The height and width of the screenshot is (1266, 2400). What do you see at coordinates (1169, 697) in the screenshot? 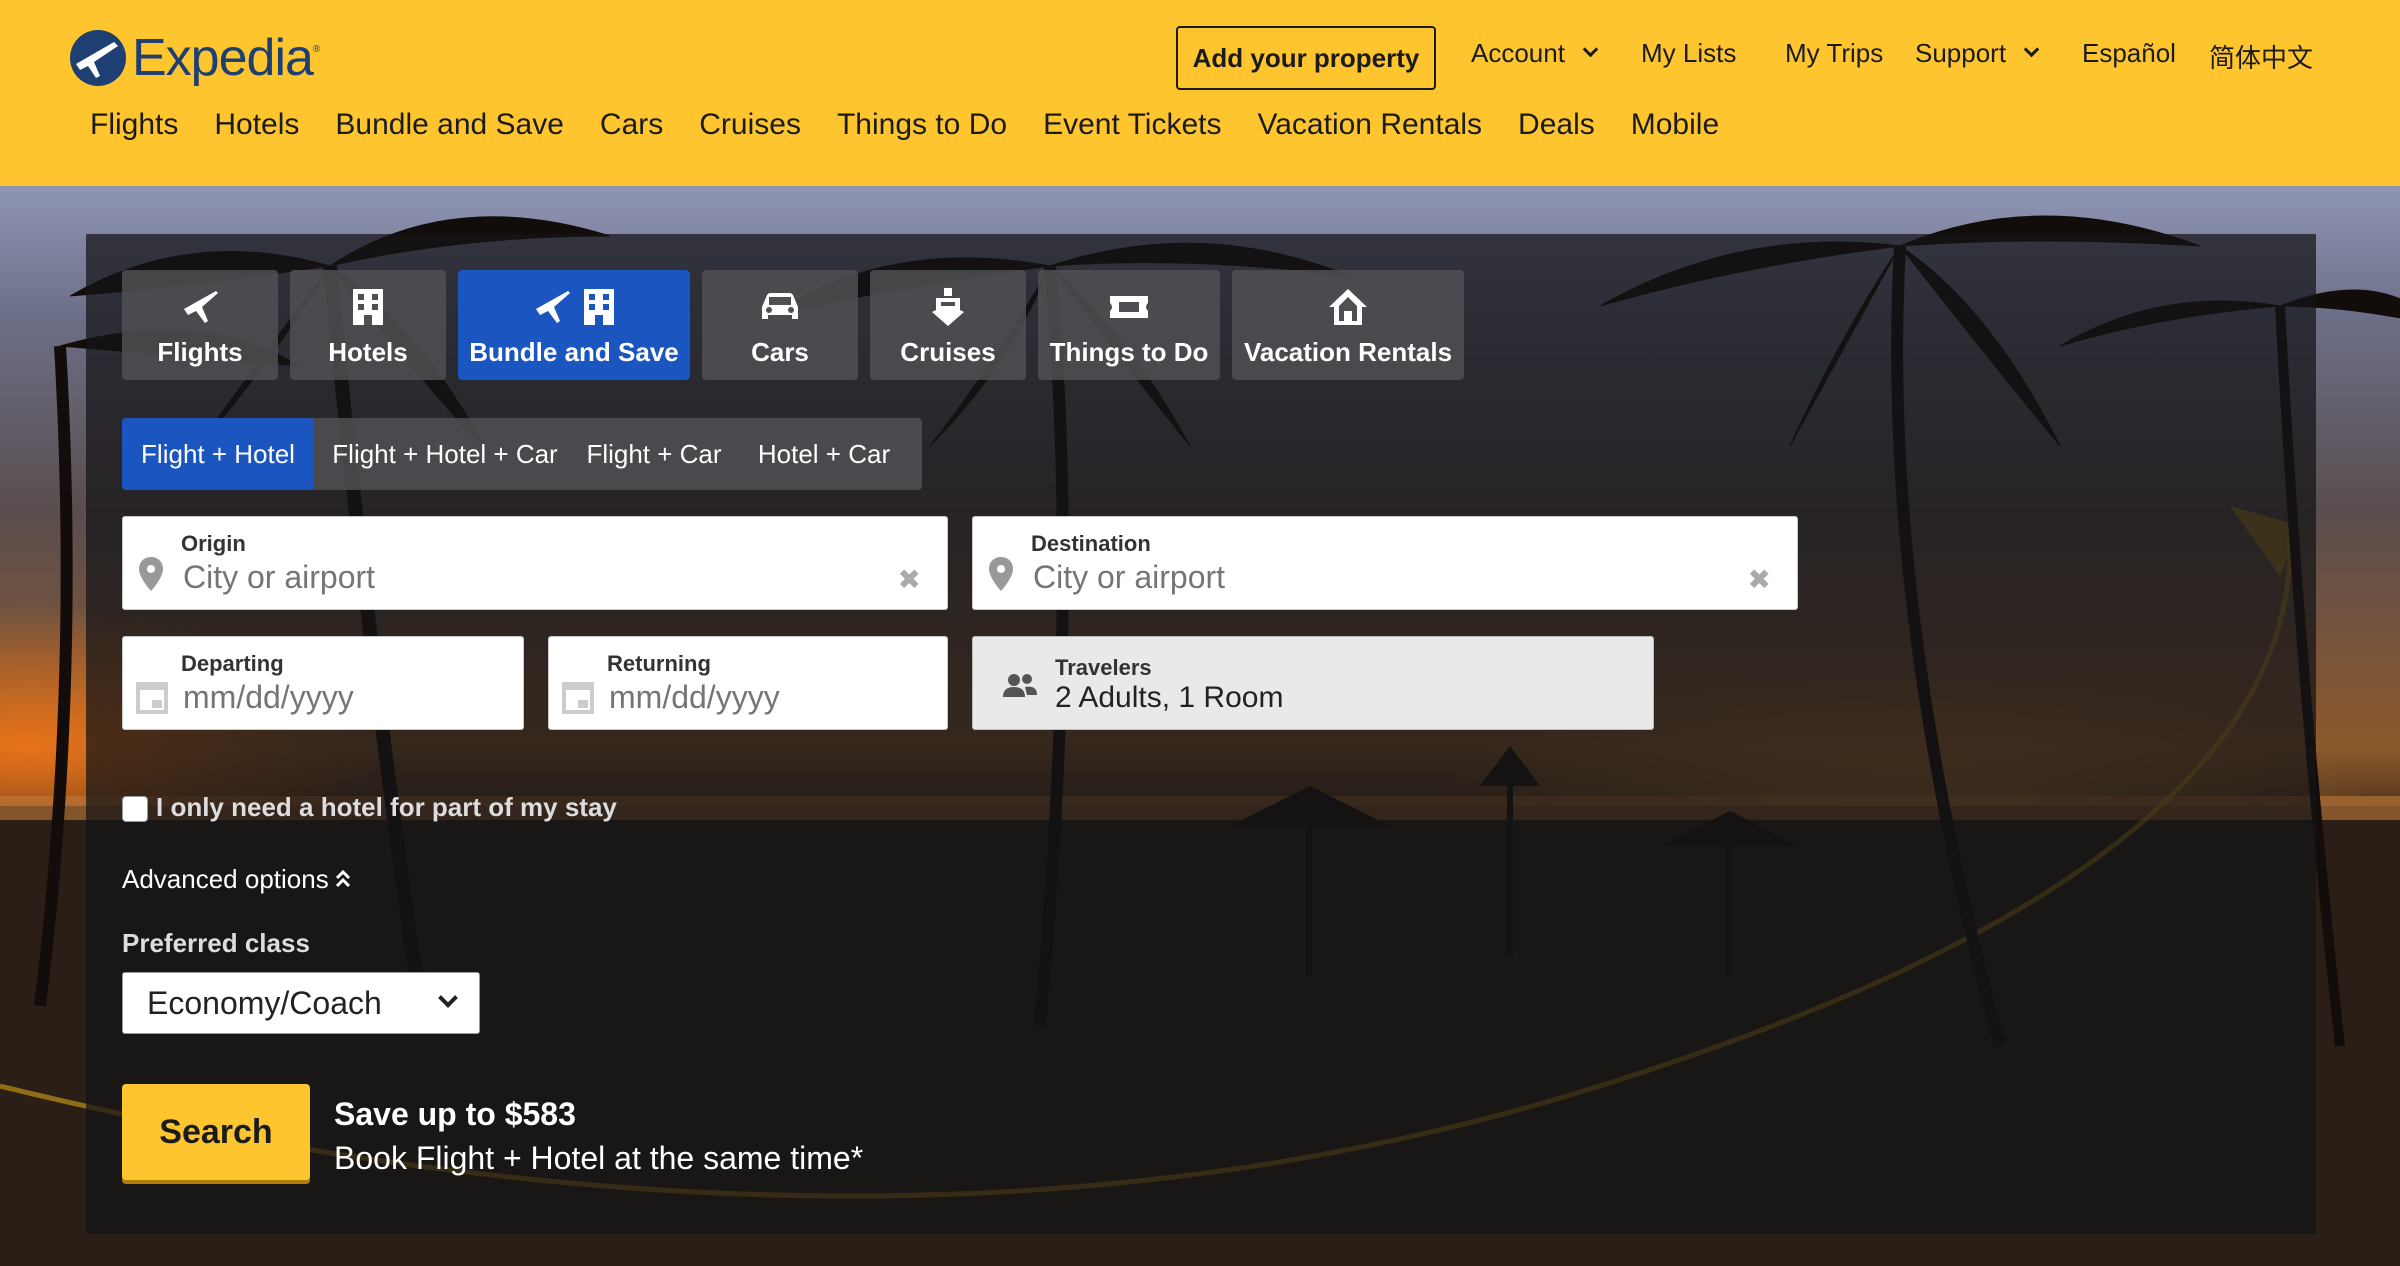
I see `travelers-value: 2 Adults, 1 Room` at bounding box center [1169, 697].